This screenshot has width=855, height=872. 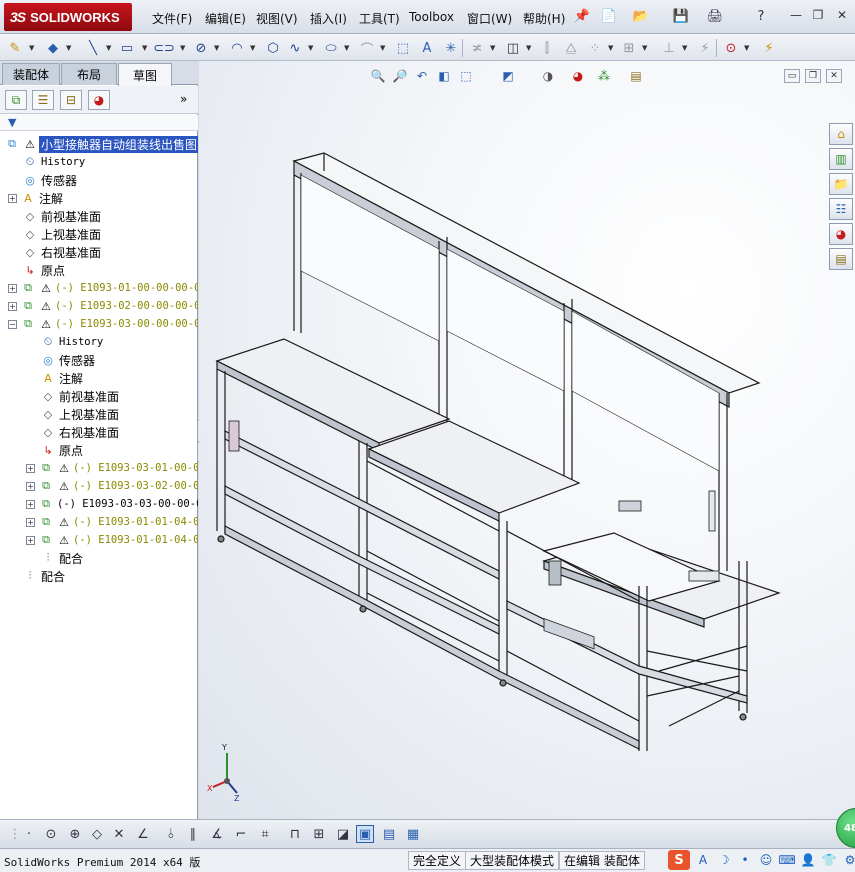 What do you see at coordinates (328, 18) in the screenshot?
I see `menu-insert: 插入(I)` at bounding box center [328, 18].